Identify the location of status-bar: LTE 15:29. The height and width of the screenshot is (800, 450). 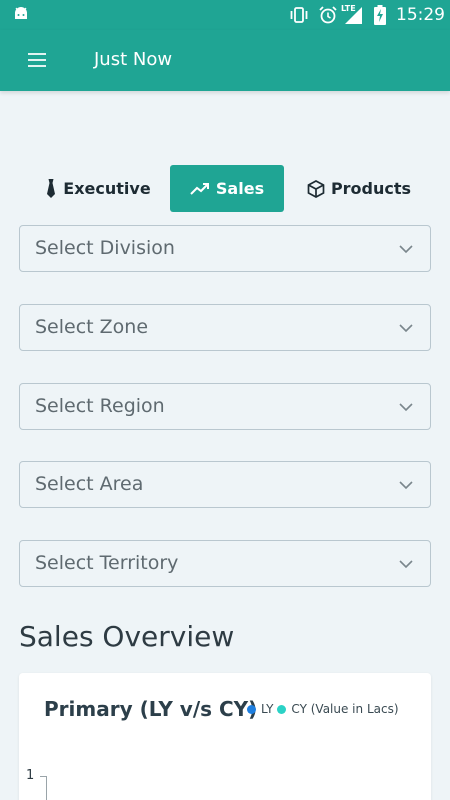
(225, 15).